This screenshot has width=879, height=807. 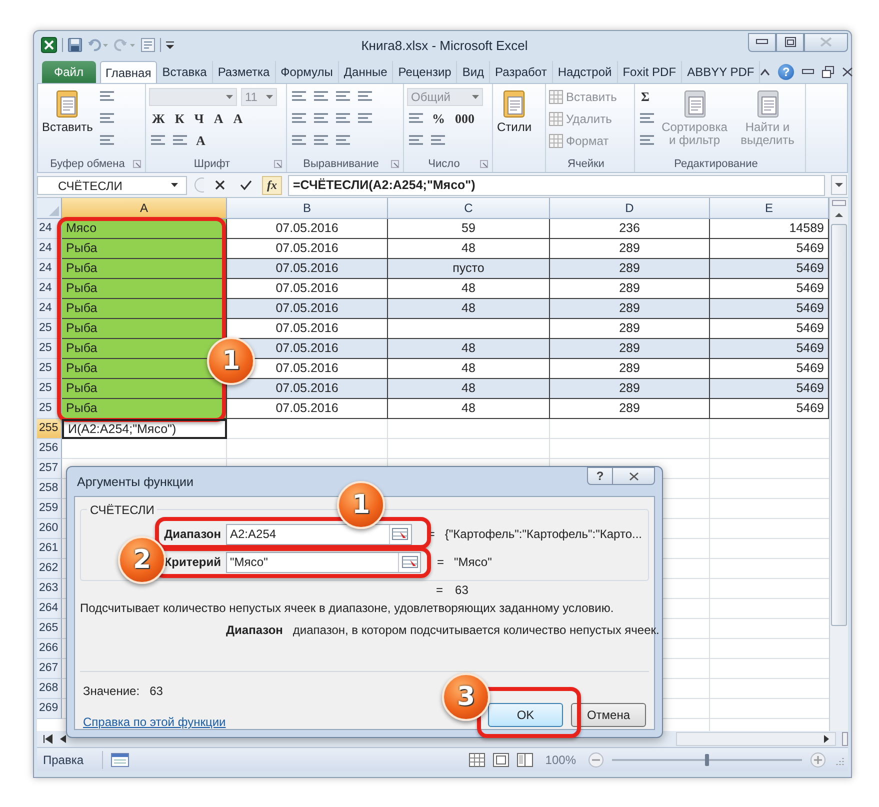 What do you see at coordinates (560, 759) in the screenshot?
I see `zoom-level: 100%` at bounding box center [560, 759].